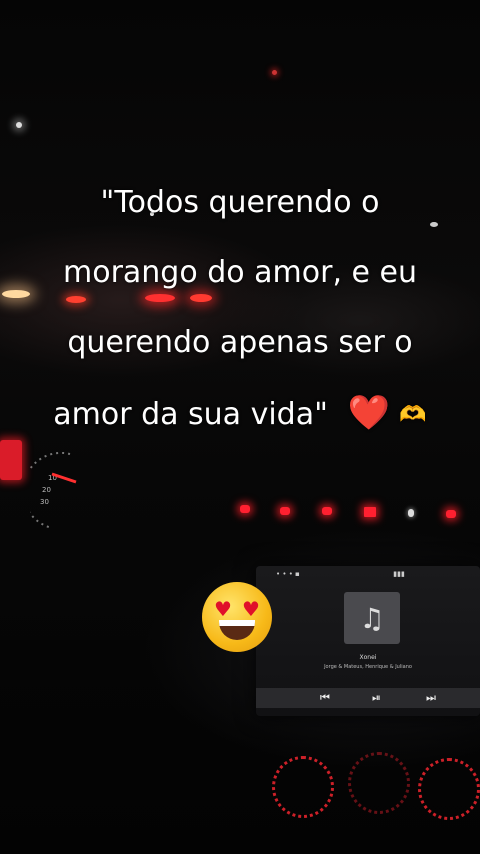  What do you see at coordinates (190, 414) in the screenshot?
I see `caption-line: amor da sua vida"` at bounding box center [190, 414].